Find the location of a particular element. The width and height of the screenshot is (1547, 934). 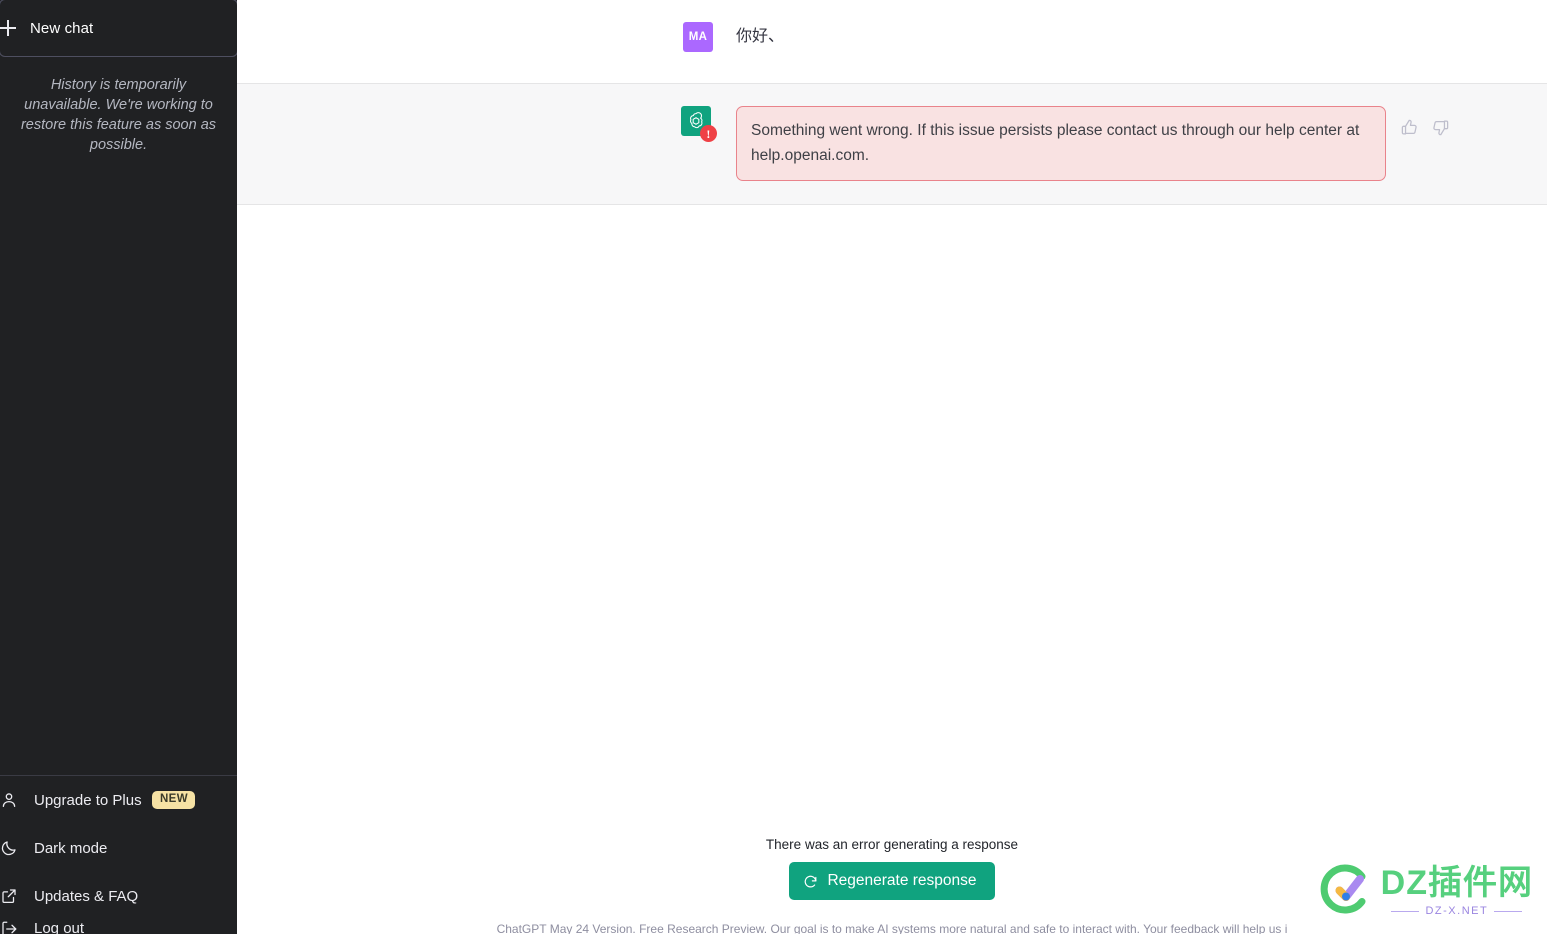

user-avatar: MA is located at coordinates (698, 37).